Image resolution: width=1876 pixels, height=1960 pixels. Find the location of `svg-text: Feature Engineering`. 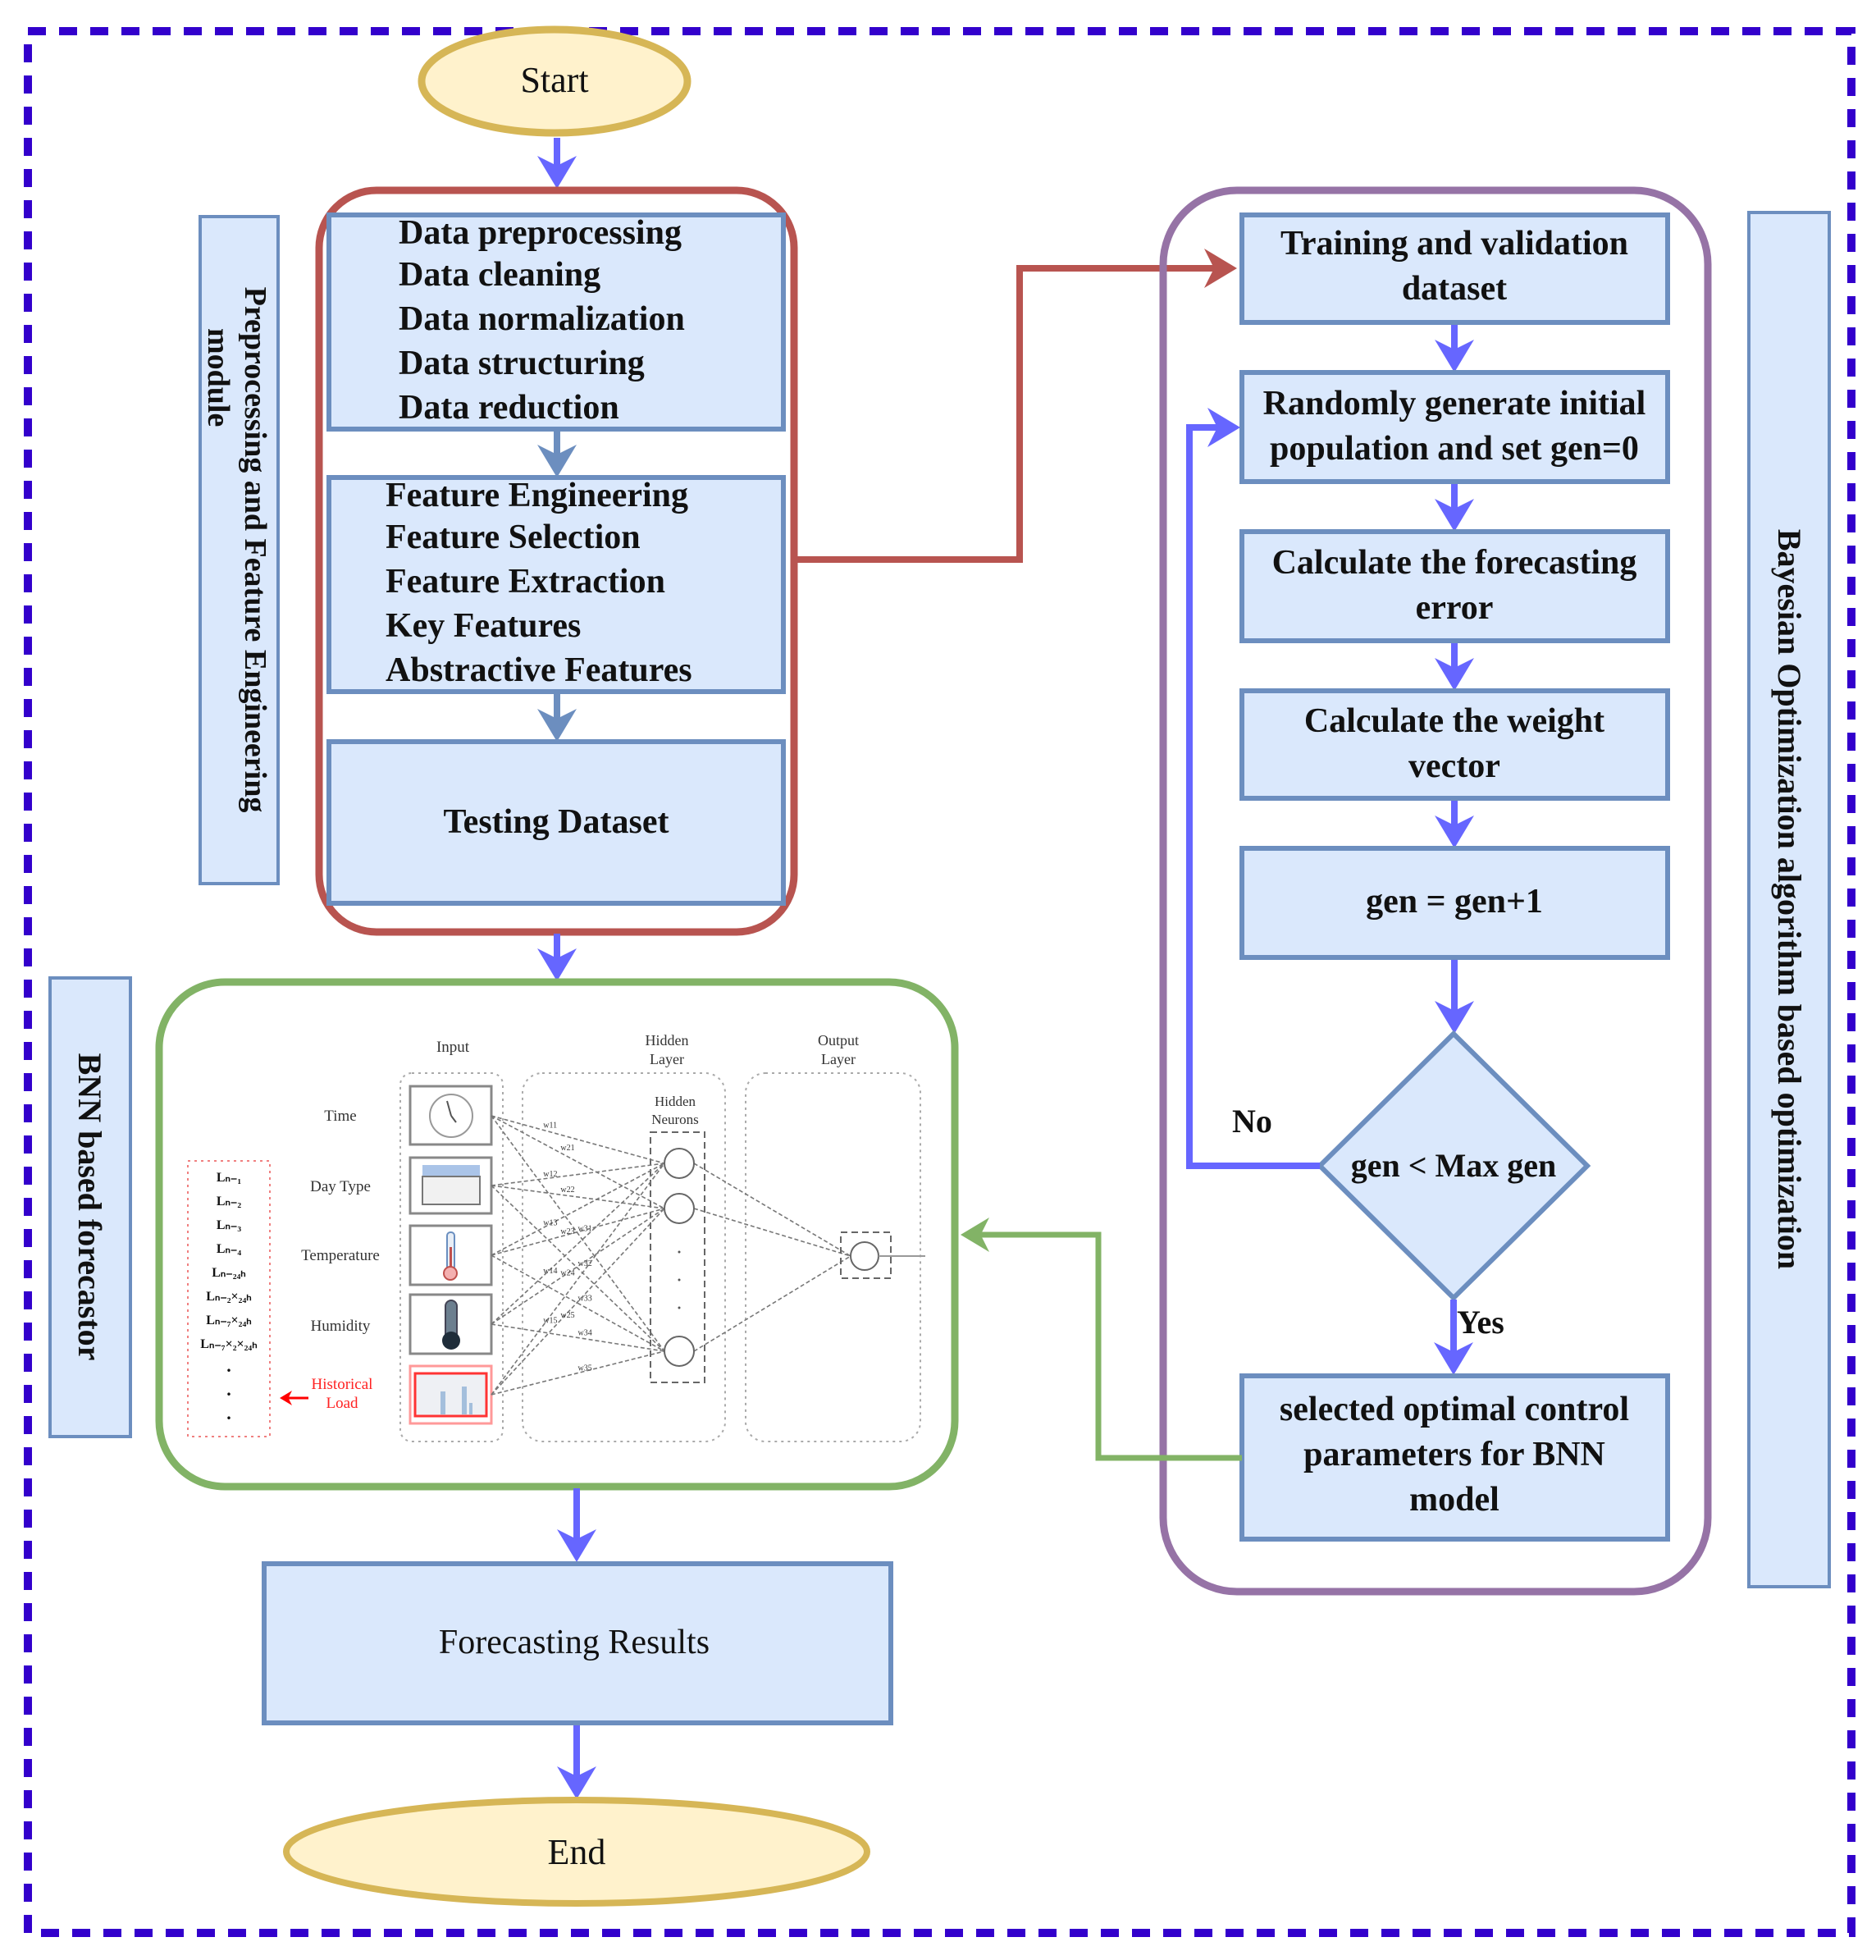

svg-text: Feature Engineering is located at coordinates (537, 495).